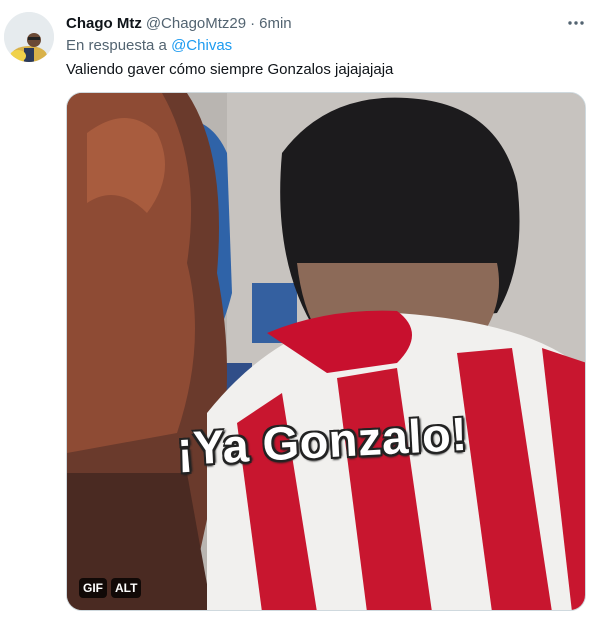 The height and width of the screenshot is (620, 597). What do you see at coordinates (93, 588) in the screenshot?
I see `gif-badge: GIF` at bounding box center [93, 588].